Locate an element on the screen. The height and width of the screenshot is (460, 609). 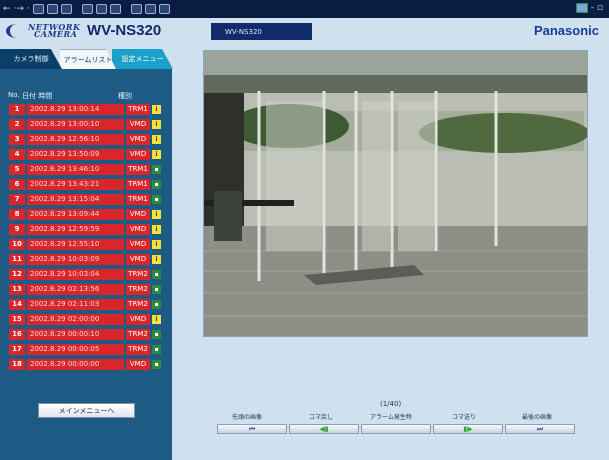
tab-alarm-list: アラームリスト is located at coordinates (88, 59).